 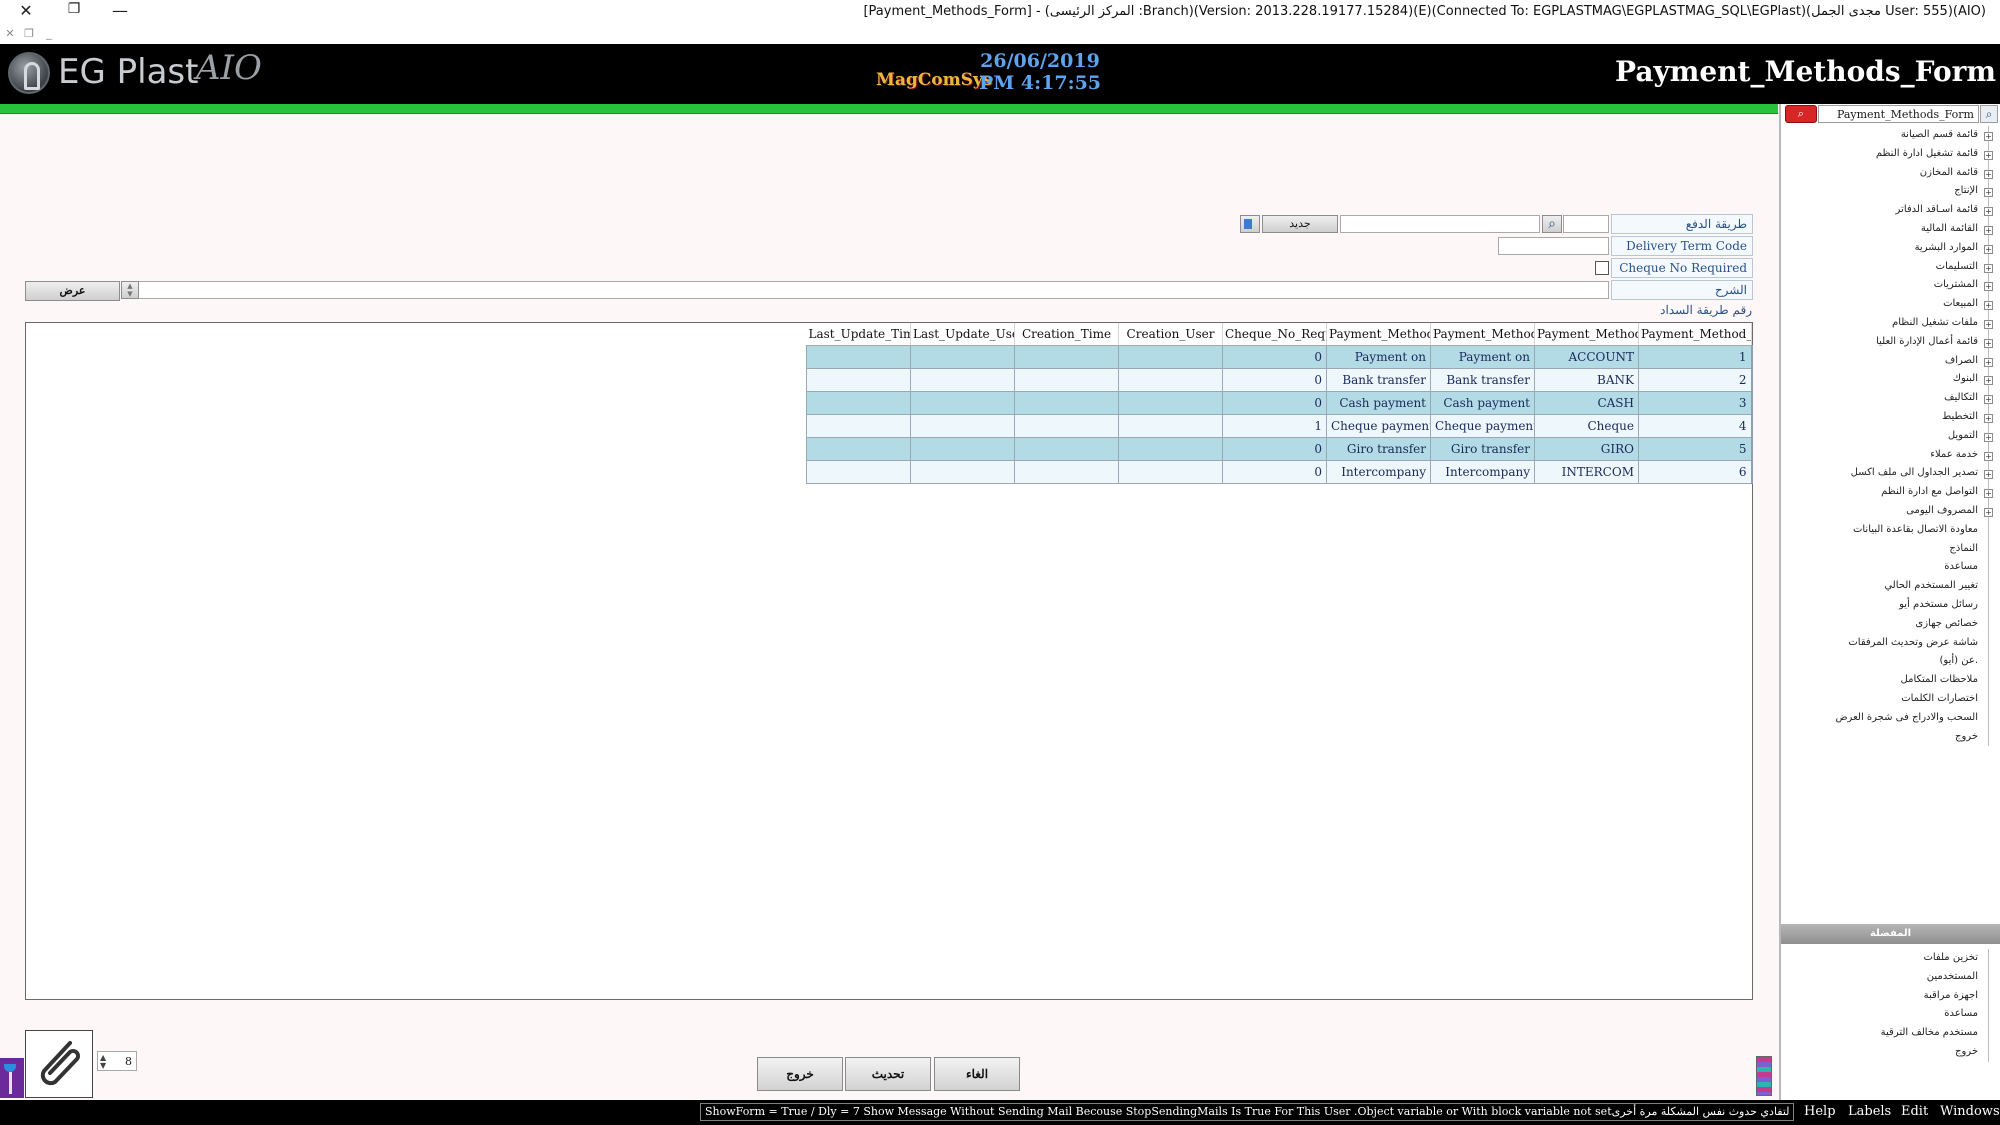 I want to click on grid-cell: 6, so click(x=1695, y=471).